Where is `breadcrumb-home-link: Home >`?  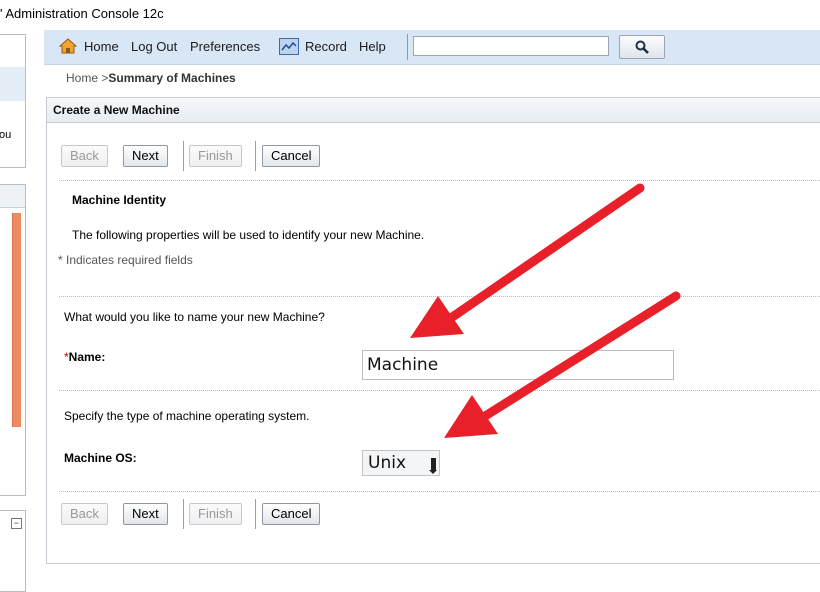 breadcrumb-home-link: Home > is located at coordinates (87, 78).